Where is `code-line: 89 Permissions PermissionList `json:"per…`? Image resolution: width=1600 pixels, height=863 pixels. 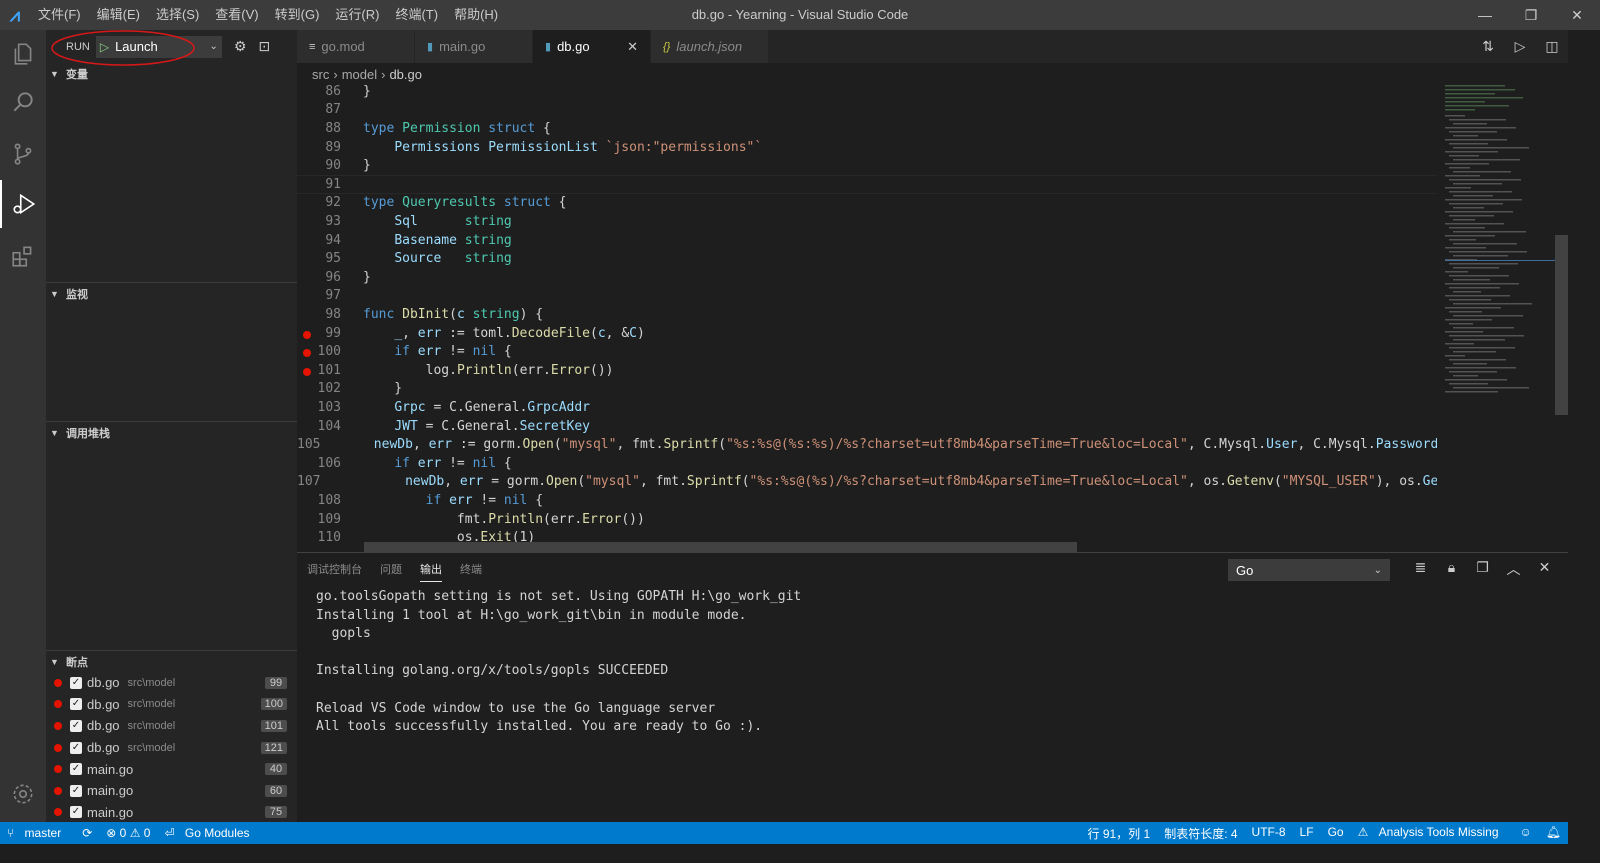 code-line: 89 Permissions PermissionList `json:"per… is located at coordinates (867, 147).